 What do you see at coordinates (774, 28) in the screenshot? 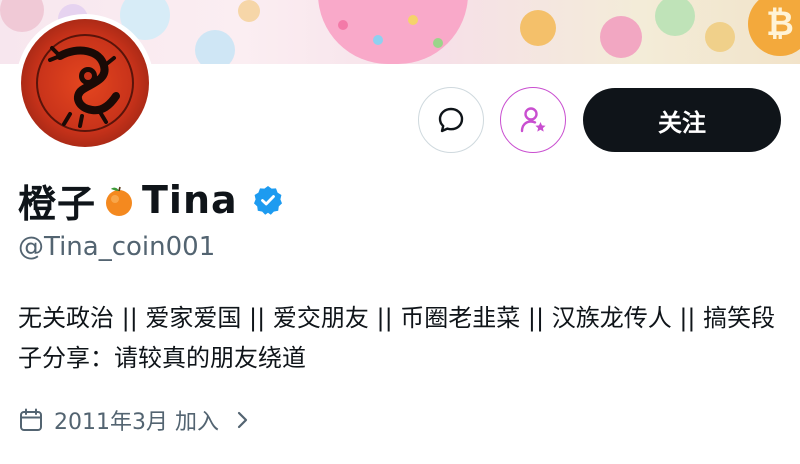
I see `bitcoin-coin-icon: ₿` at bounding box center [774, 28].